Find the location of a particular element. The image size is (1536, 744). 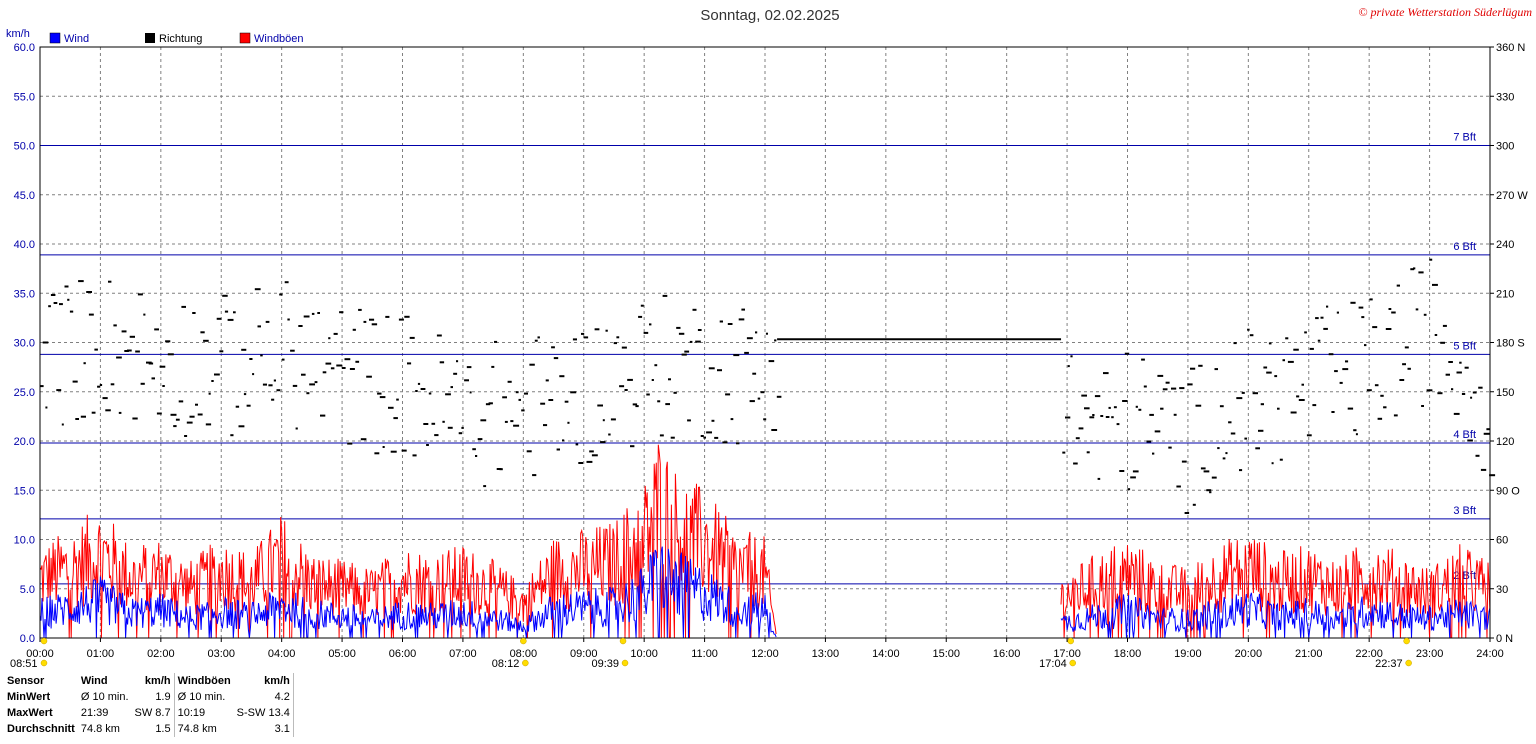

x-tick-label: 06:00 is located at coordinates (403, 654).